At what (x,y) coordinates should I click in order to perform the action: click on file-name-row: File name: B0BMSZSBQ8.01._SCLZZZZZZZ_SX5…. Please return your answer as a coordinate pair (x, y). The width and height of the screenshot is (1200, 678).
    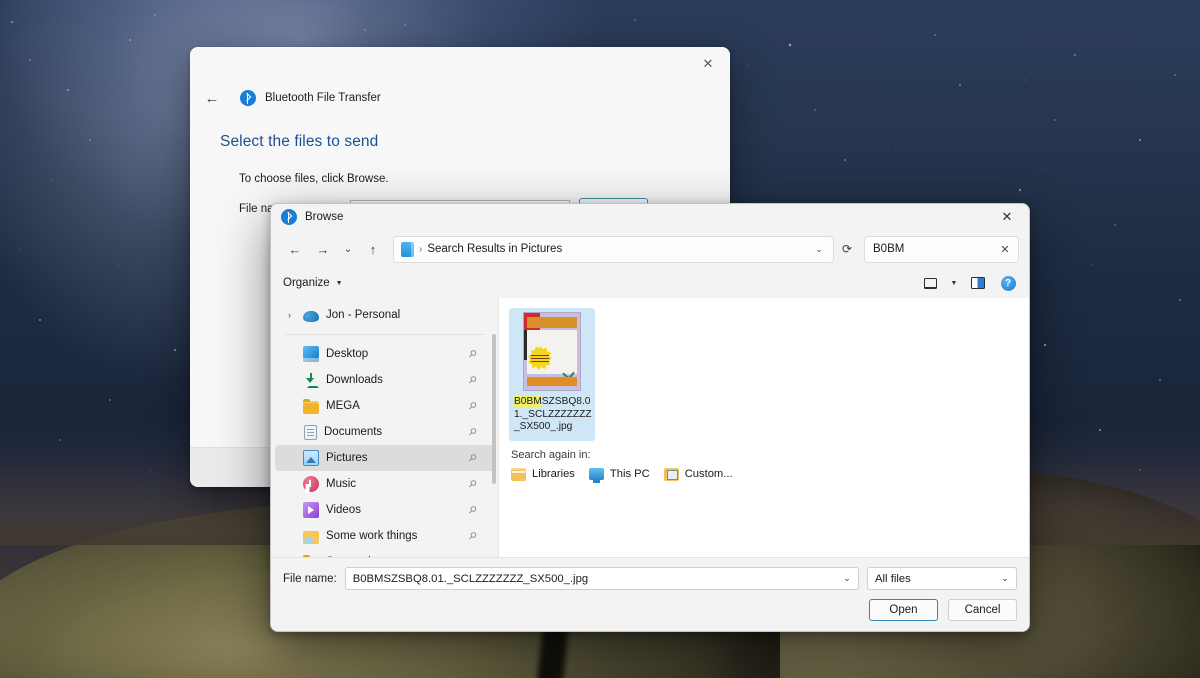
    Looking at the image, I should click on (650, 578).